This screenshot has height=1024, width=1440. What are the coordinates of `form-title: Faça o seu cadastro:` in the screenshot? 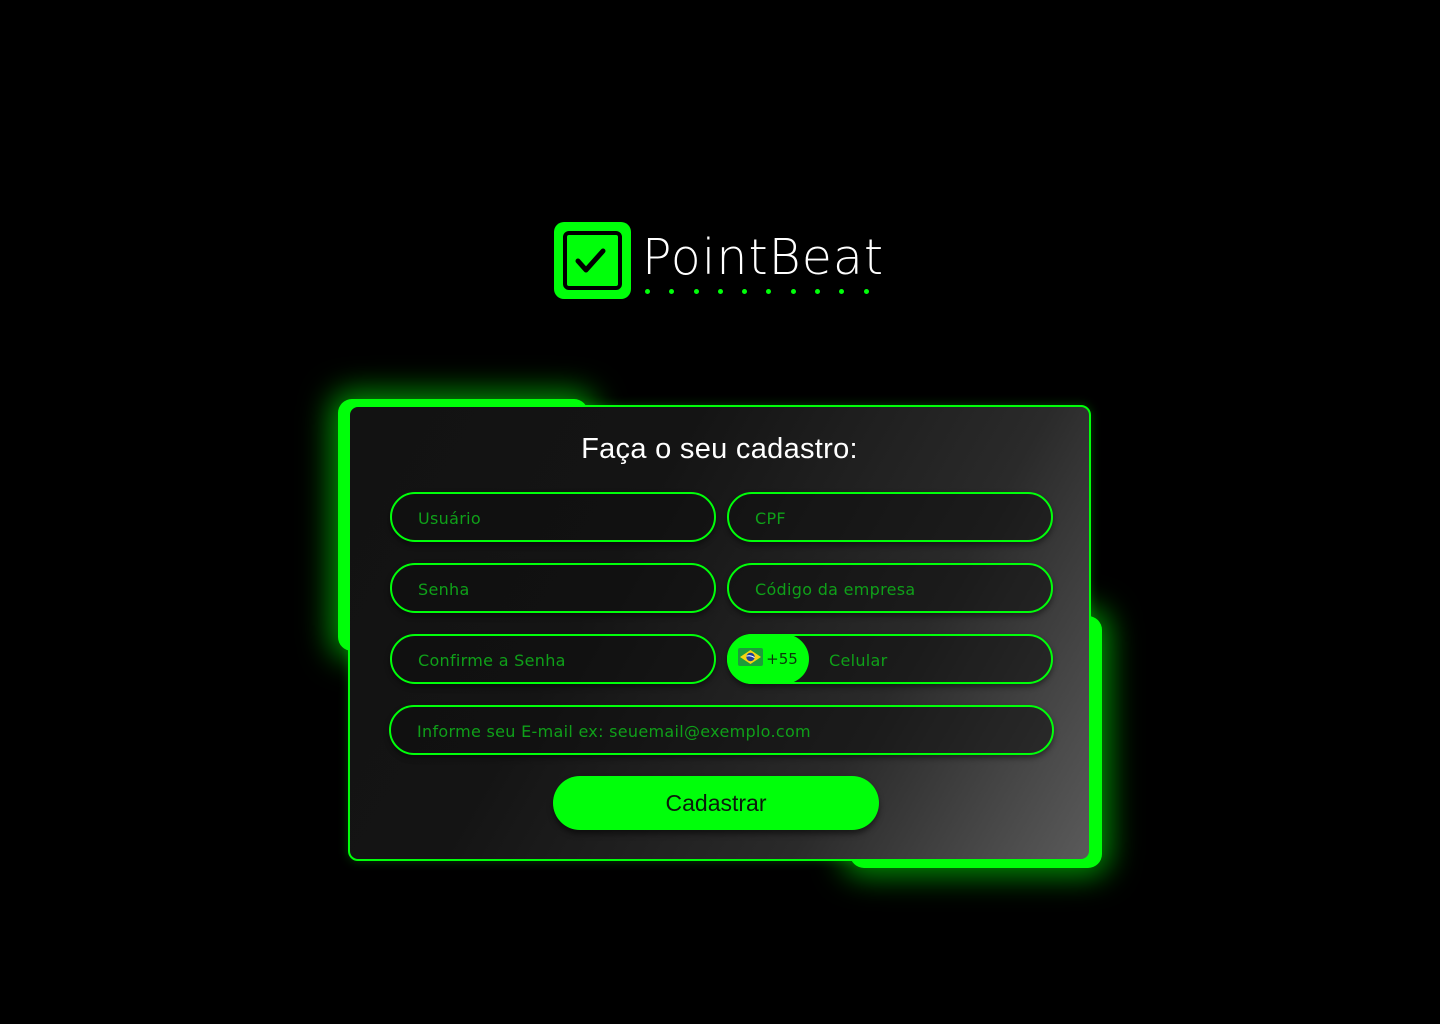 It's located at (719, 449).